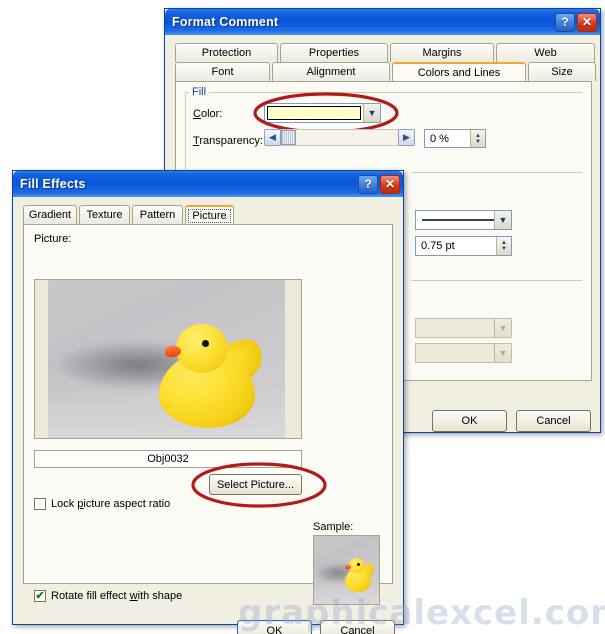 This screenshot has width=605, height=634. I want to click on line-weight-value: 0.75 pt, so click(438, 246).